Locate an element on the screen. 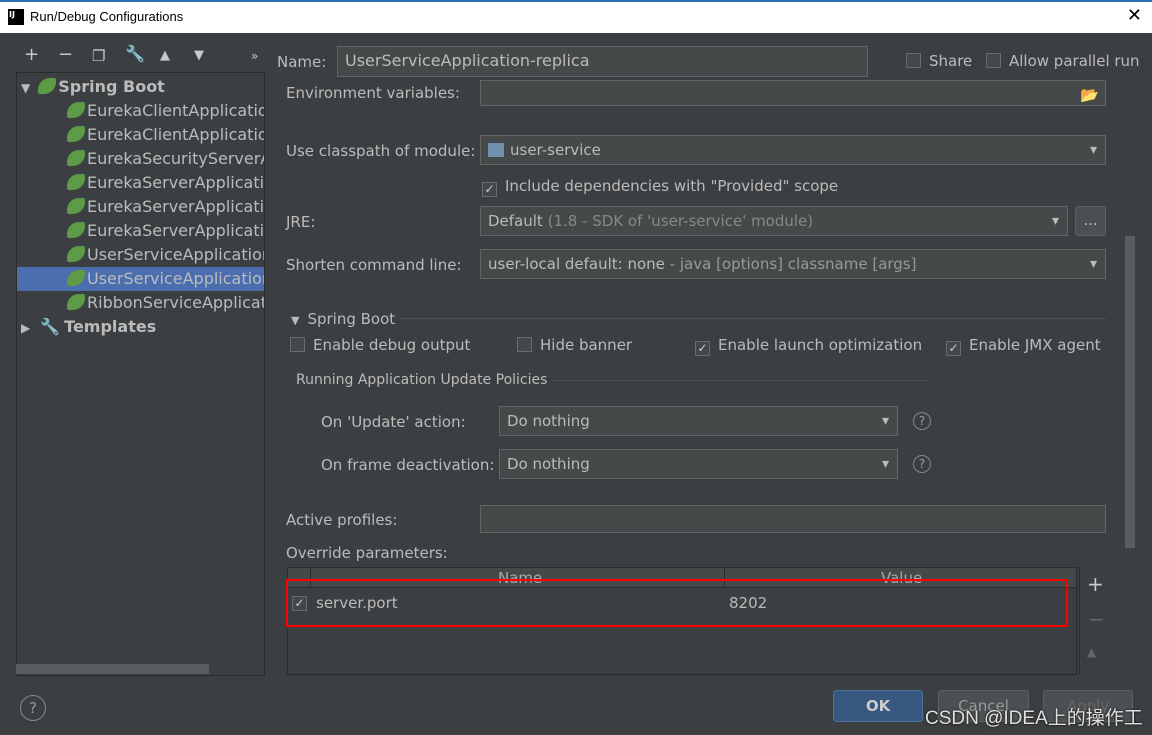  spring-boot-section: ▼ Spring Boot is located at coordinates (343, 319).